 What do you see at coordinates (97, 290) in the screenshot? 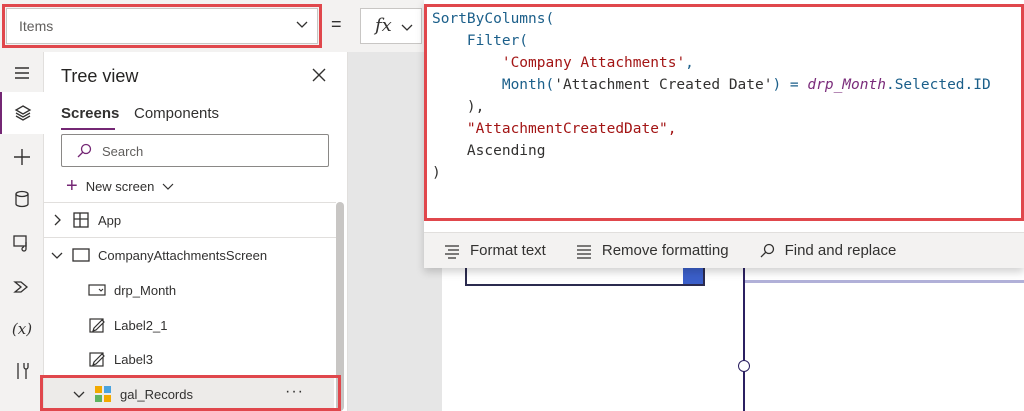
I see `dropdown-icon` at bounding box center [97, 290].